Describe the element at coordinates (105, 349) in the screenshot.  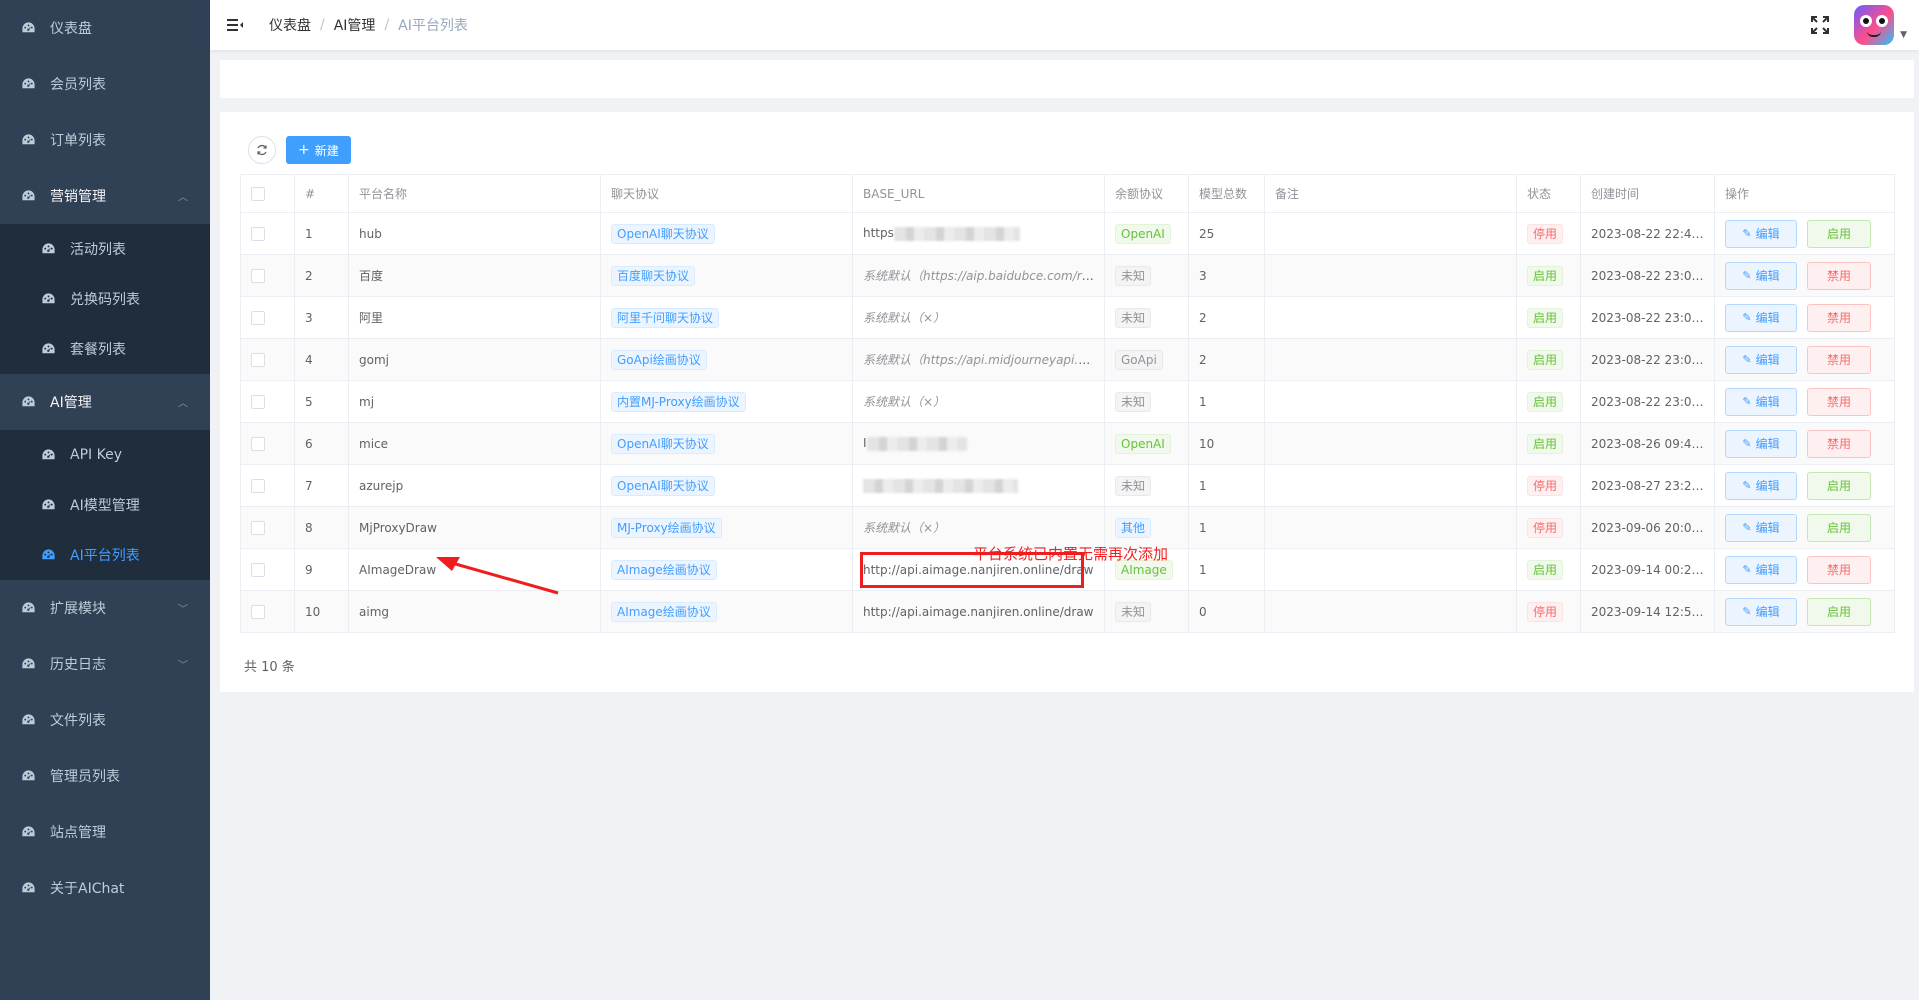
I see `sidebar-subitem: 套餐列表` at that location.